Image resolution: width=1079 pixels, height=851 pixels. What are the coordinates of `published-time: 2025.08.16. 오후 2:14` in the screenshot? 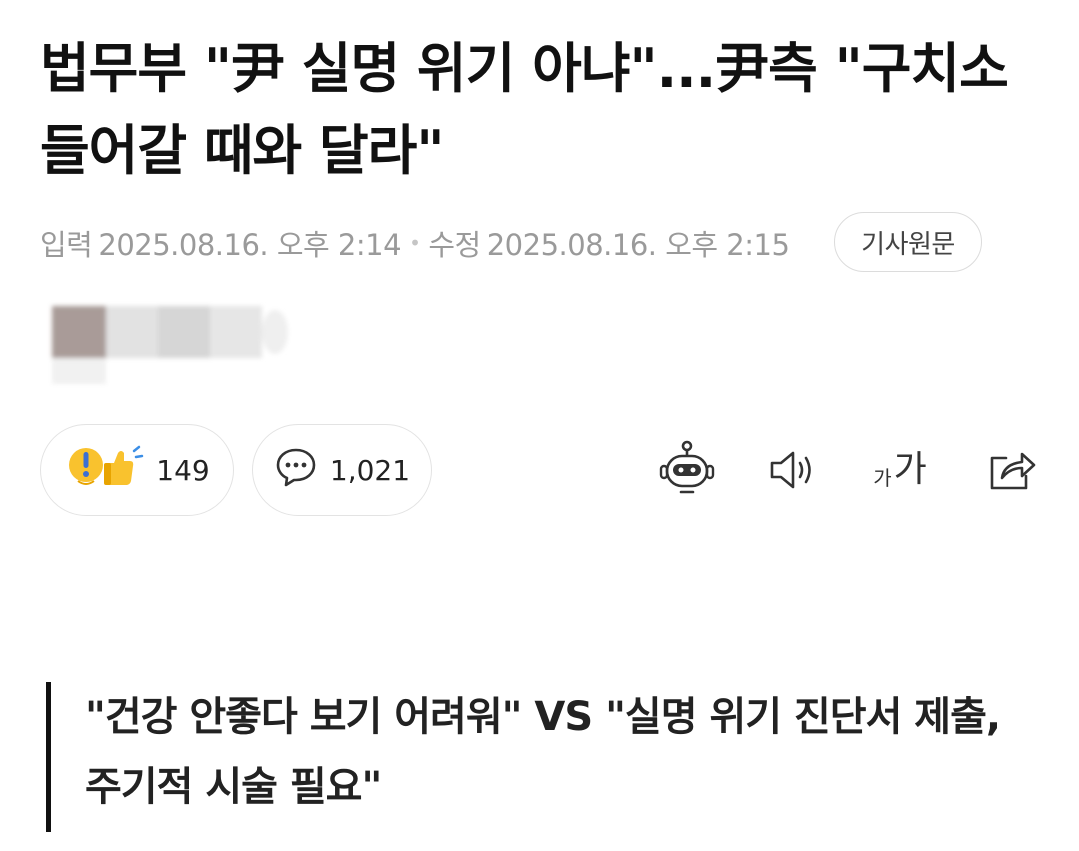 It's located at (250, 245).